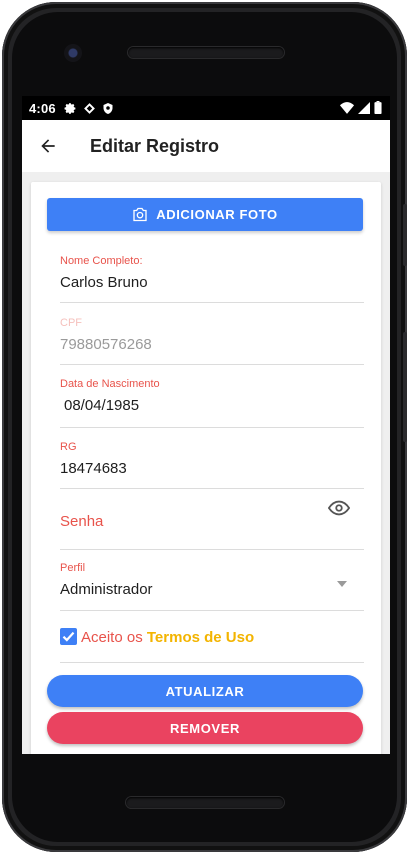 This screenshot has width=411, height=856. Describe the element at coordinates (108, 108) in the screenshot. I see `shield-icon` at that location.